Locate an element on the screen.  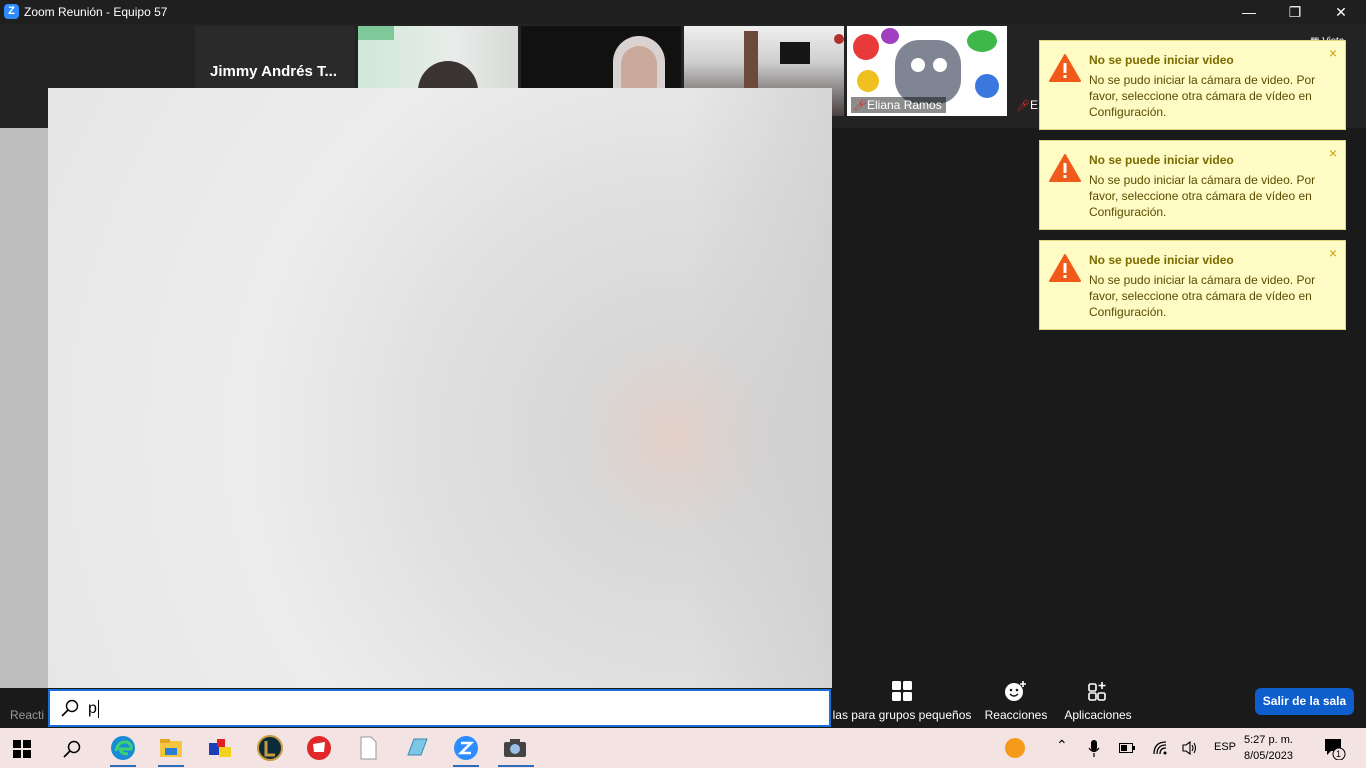
file-explorer-icon is located at coordinates (171, 748).